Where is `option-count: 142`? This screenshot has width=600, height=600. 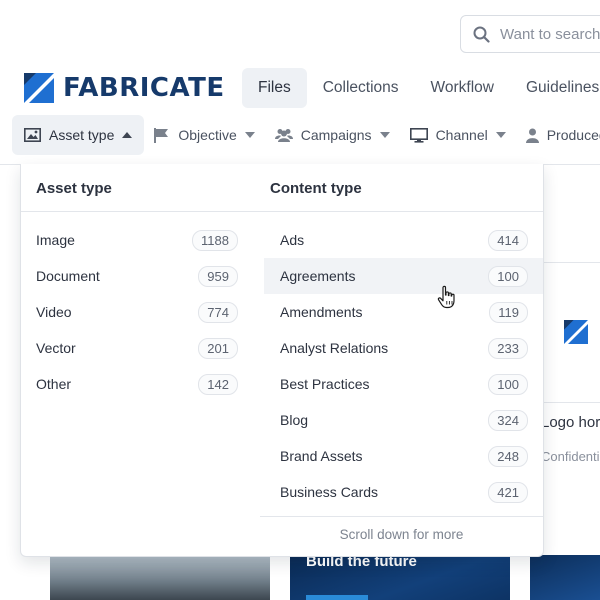 option-count: 142 is located at coordinates (218, 384).